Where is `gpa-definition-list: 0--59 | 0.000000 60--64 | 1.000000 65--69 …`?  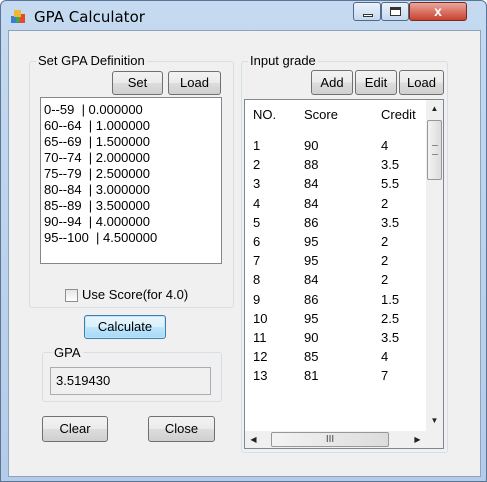 gpa-definition-list: 0--59 | 0.000000 60--64 | 1.000000 65--69 … is located at coordinates (131, 180).